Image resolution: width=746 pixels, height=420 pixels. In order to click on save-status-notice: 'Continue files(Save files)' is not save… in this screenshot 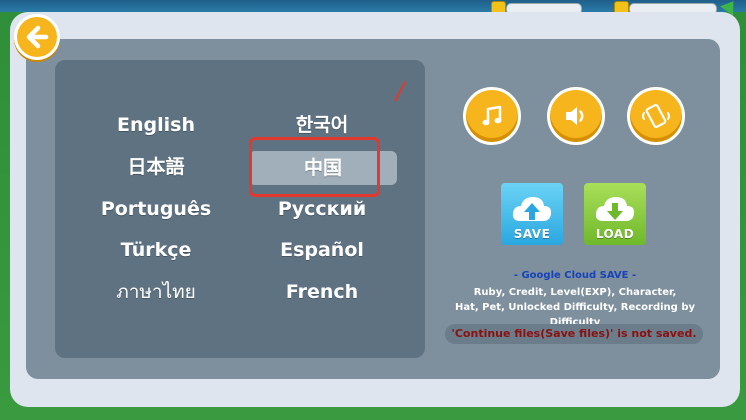, I will do `click(574, 334)`.